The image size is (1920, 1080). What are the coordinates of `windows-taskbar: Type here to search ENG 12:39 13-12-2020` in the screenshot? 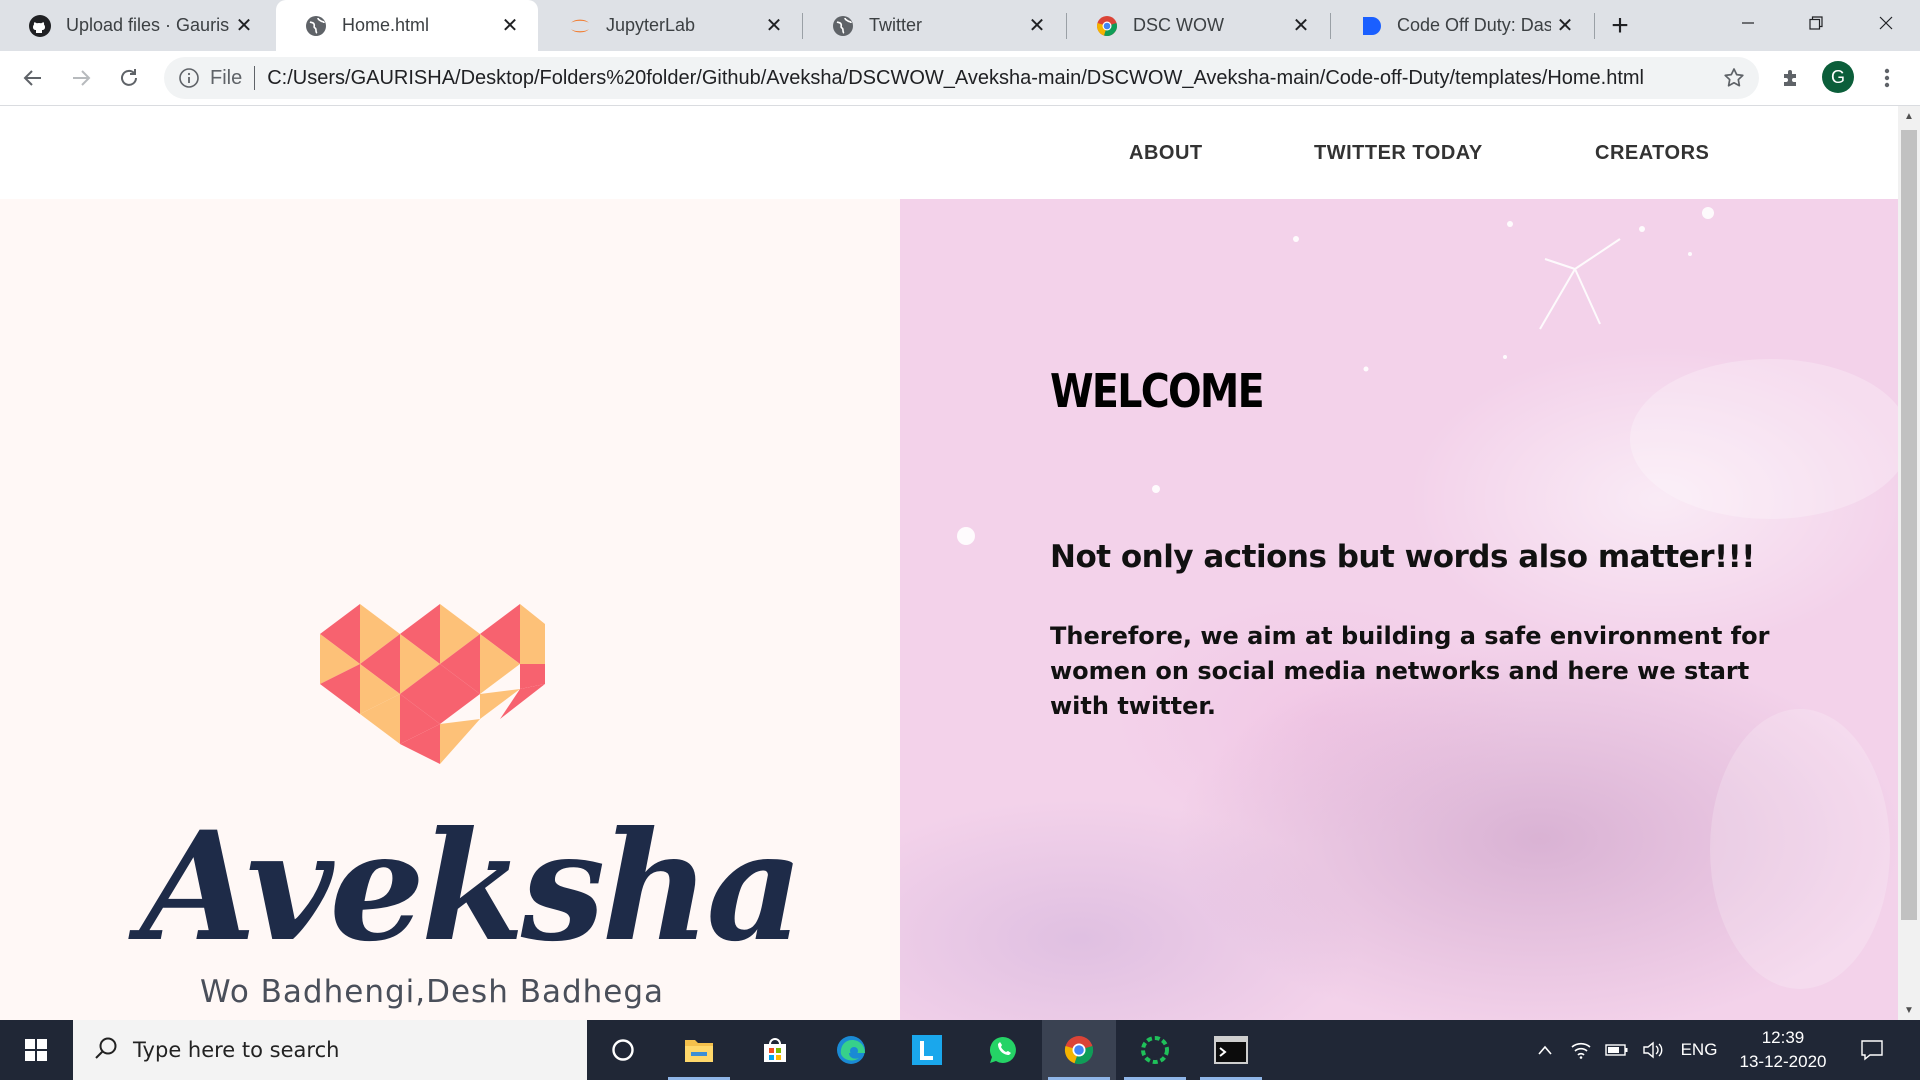 It's located at (960, 1050).